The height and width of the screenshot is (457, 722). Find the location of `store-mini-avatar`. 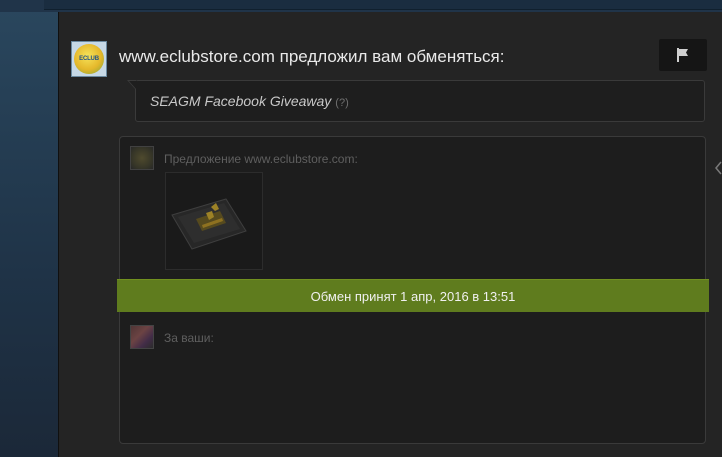

store-mini-avatar is located at coordinates (142, 158).